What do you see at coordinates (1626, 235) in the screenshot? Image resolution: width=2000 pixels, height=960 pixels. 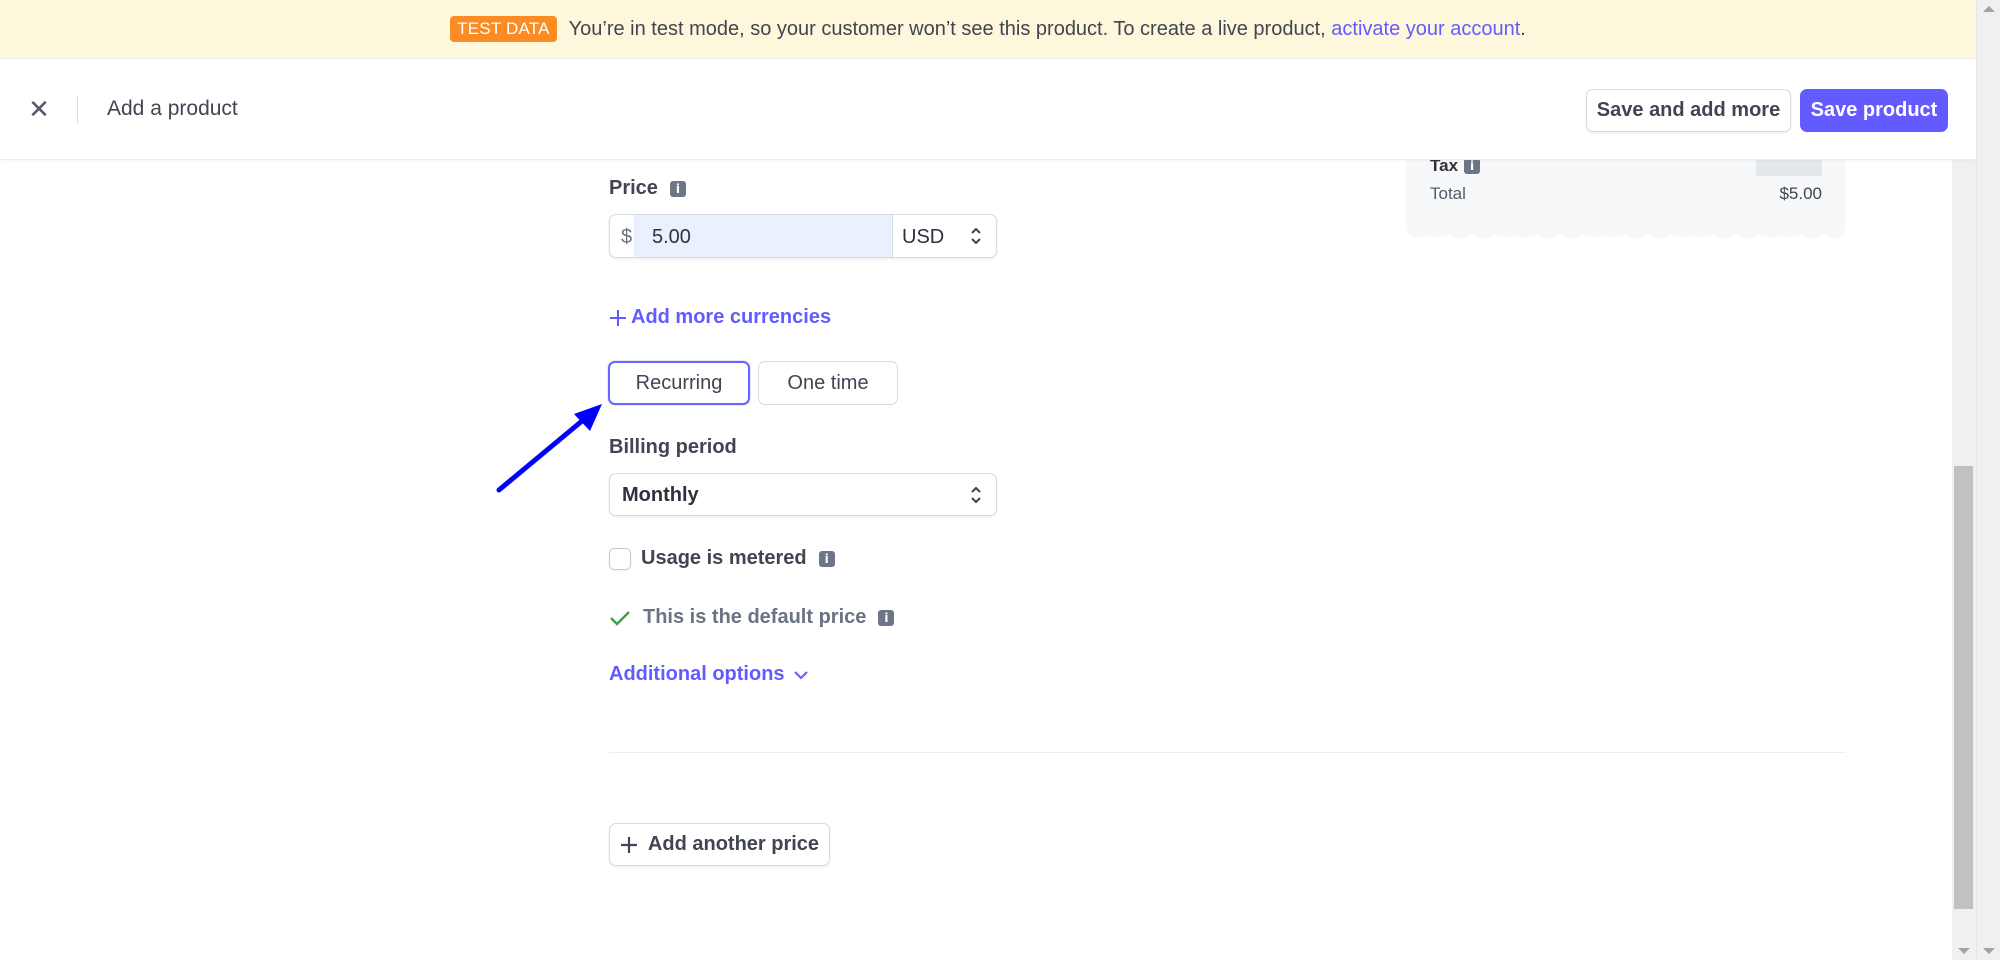 I see `receipt-edge` at bounding box center [1626, 235].